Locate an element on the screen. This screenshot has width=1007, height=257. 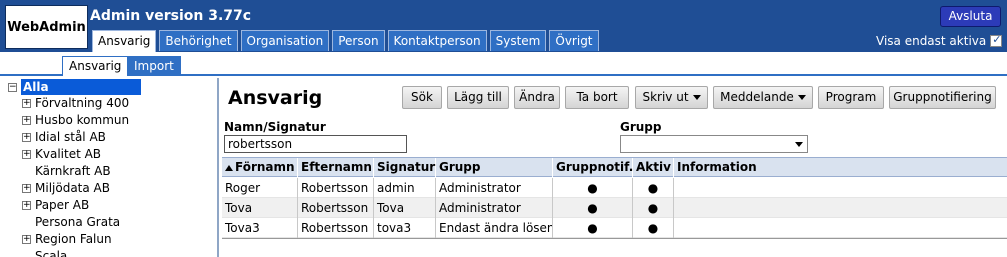
tree-item-label: Persona Grata is located at coordinates (77, 222).